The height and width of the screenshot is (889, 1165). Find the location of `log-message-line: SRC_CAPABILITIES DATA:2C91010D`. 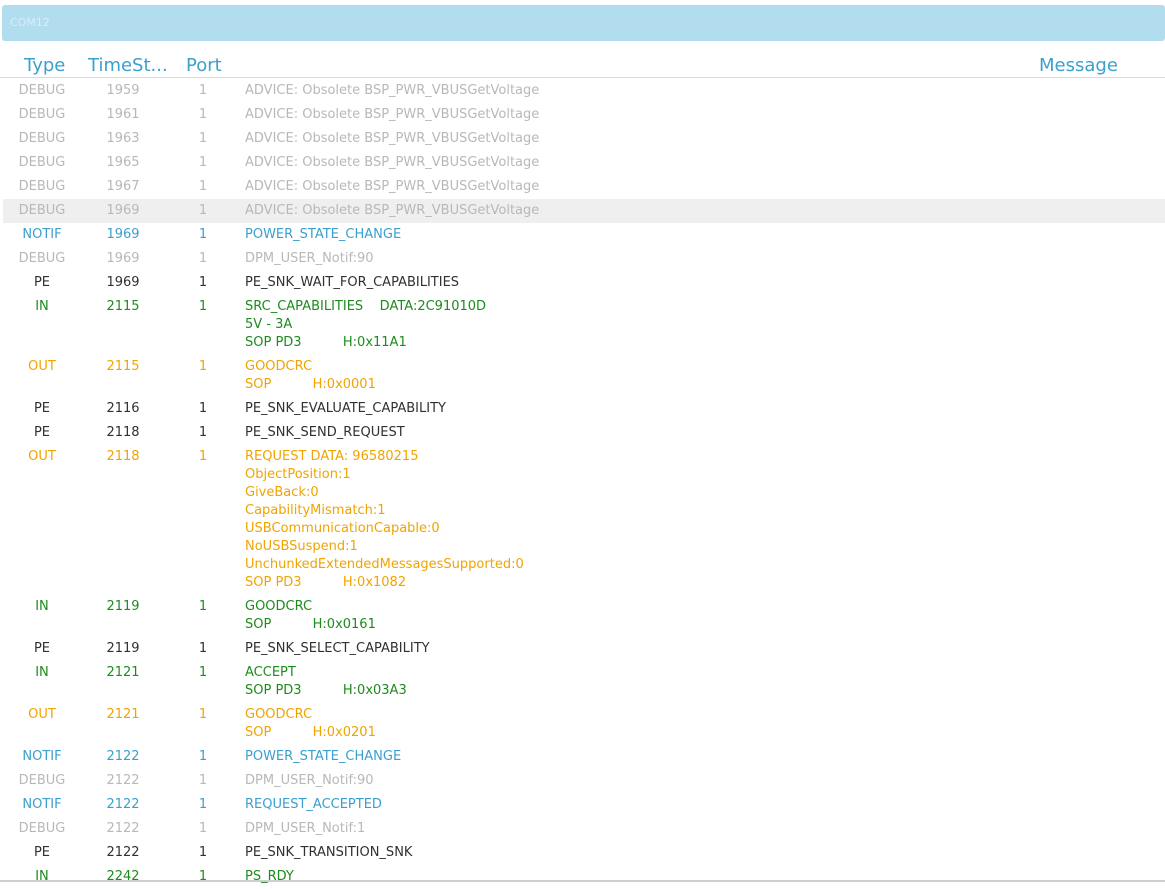

log-message-line: SRC_CAPABILITIES DATA:2C91010D is located at coordinates (366, 306).